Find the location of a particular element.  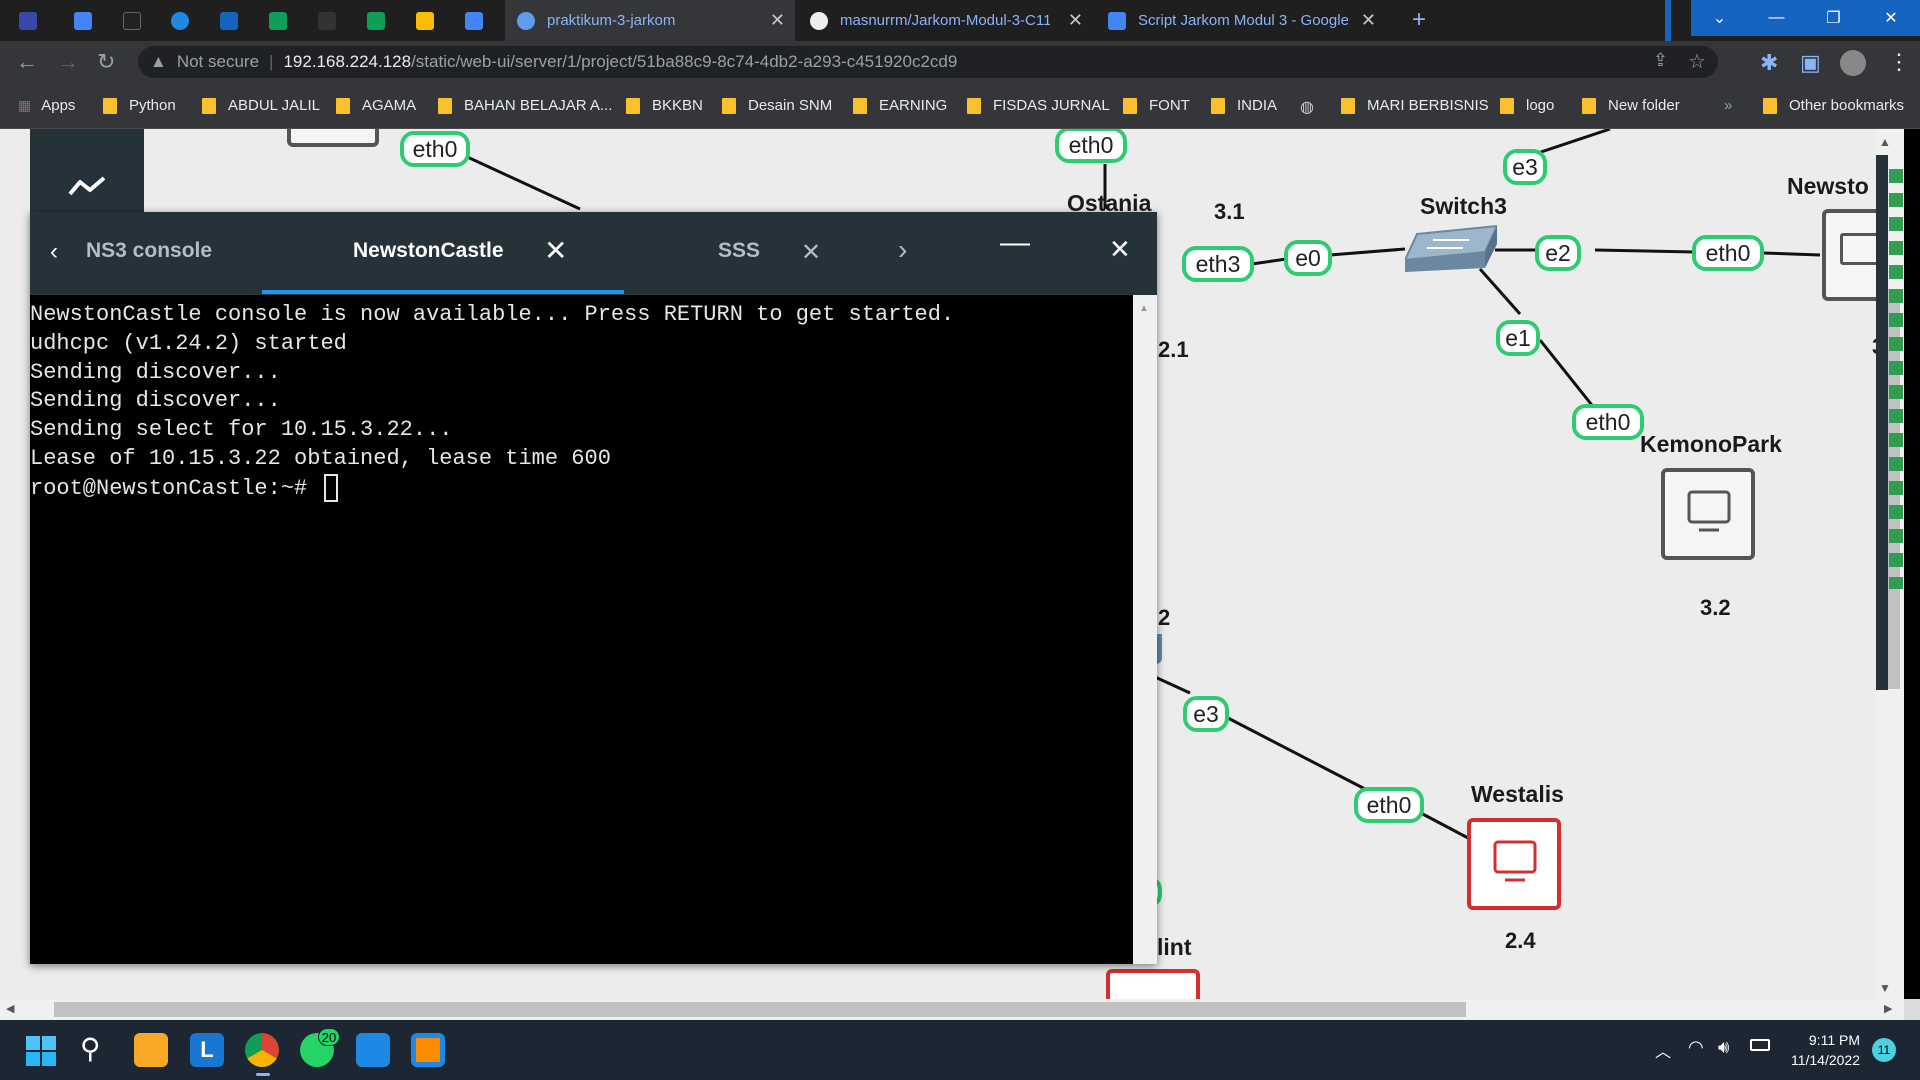

link-e0-switch is located at coordinates (1367, 252).